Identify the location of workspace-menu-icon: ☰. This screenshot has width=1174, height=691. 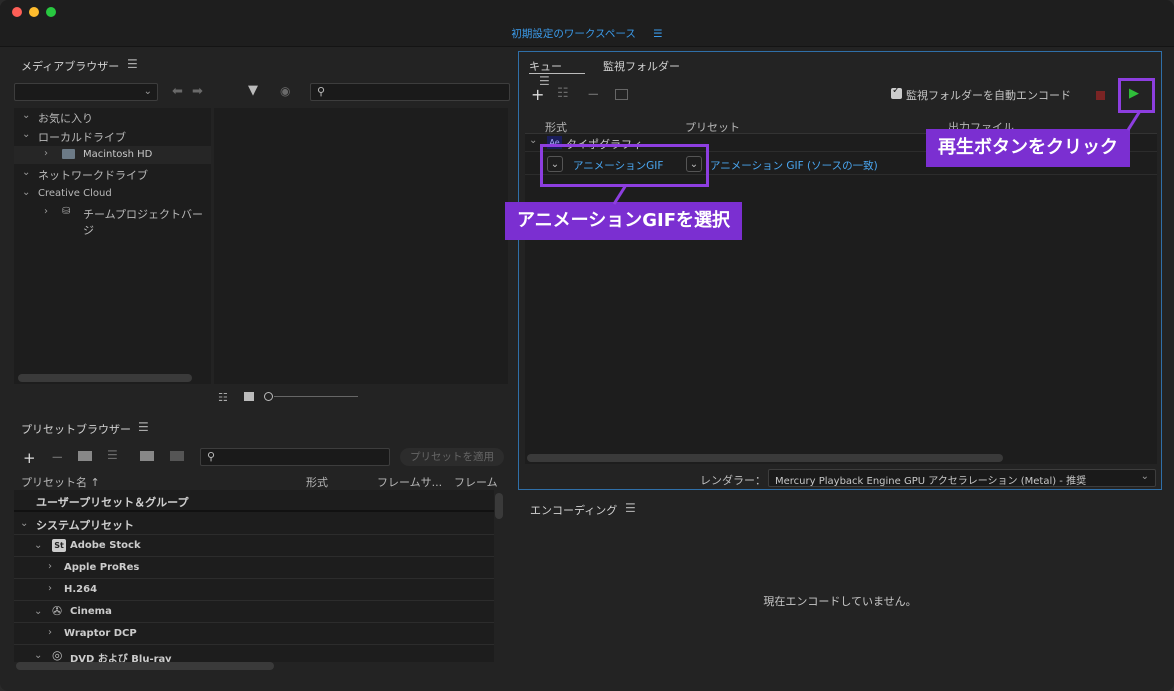
(657, 34).